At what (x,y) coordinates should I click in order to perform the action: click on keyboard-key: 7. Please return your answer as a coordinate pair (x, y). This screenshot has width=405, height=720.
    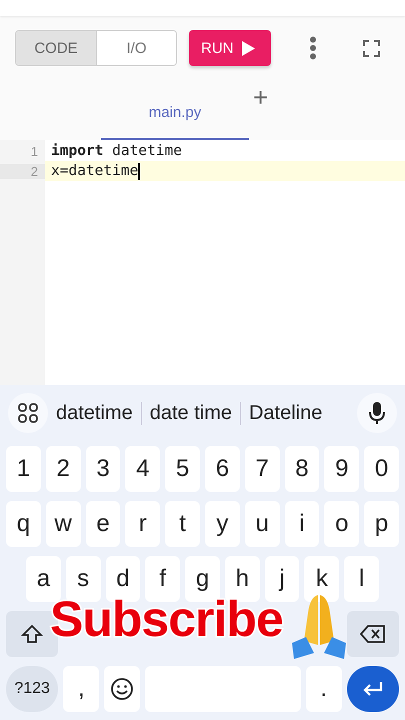
    Looking at the image, I should click on (262, 469).